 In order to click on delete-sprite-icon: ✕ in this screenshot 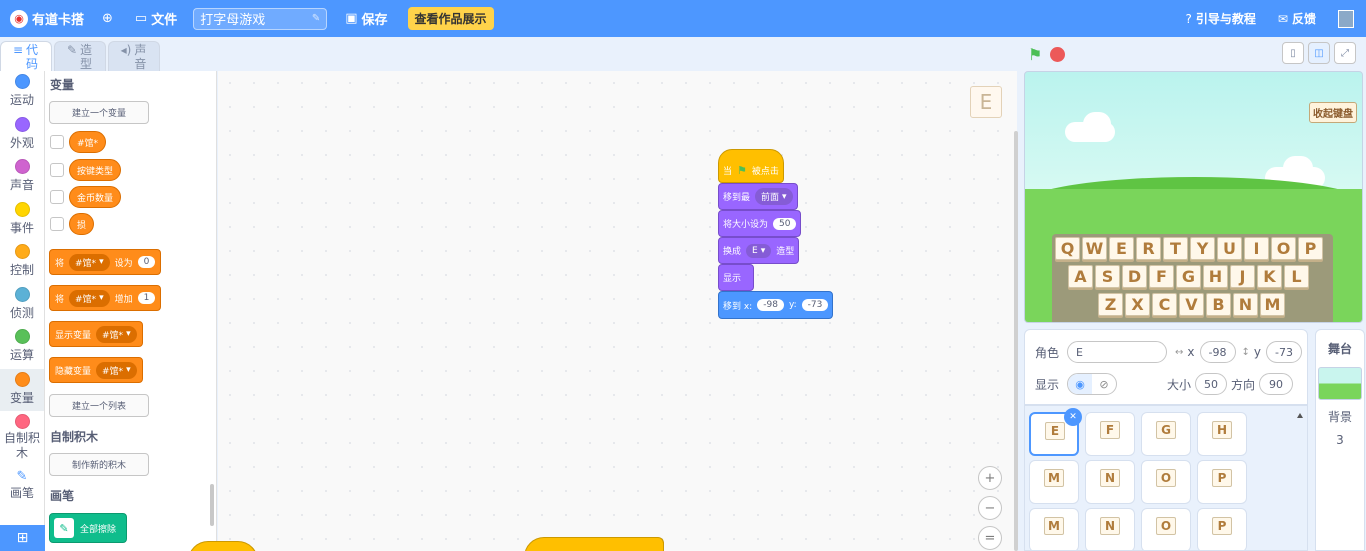, I will do `click(1073, 417)`.